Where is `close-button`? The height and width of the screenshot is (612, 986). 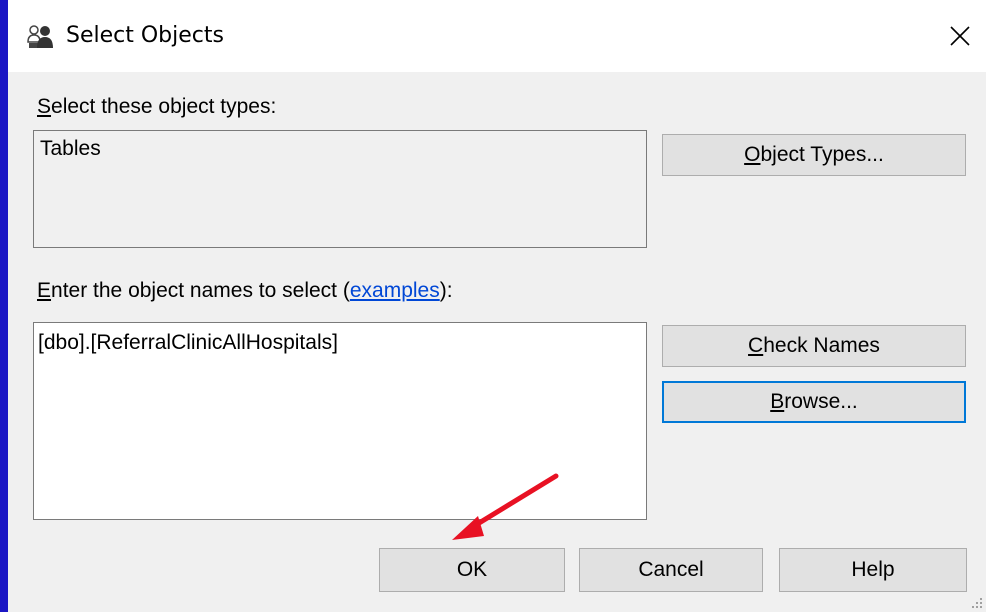 close-button is located at coordinates (960, 36).